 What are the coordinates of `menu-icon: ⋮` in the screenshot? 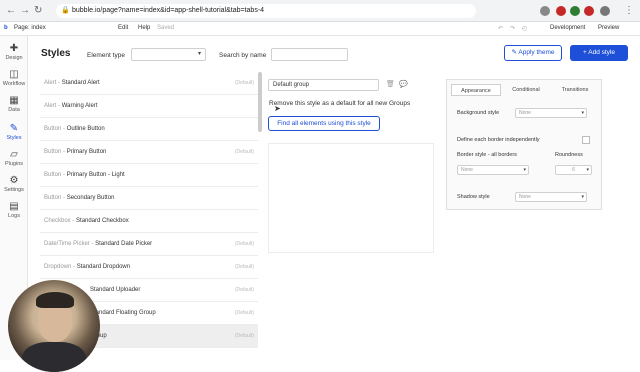 It's located at (629, 10).